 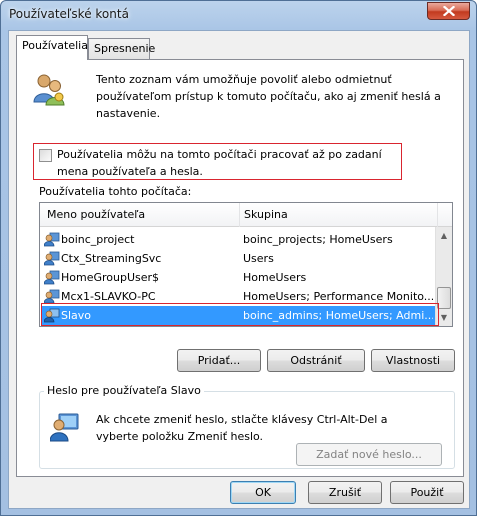 I want to click on must-logon-checkbox, so click(x=45, y=155).